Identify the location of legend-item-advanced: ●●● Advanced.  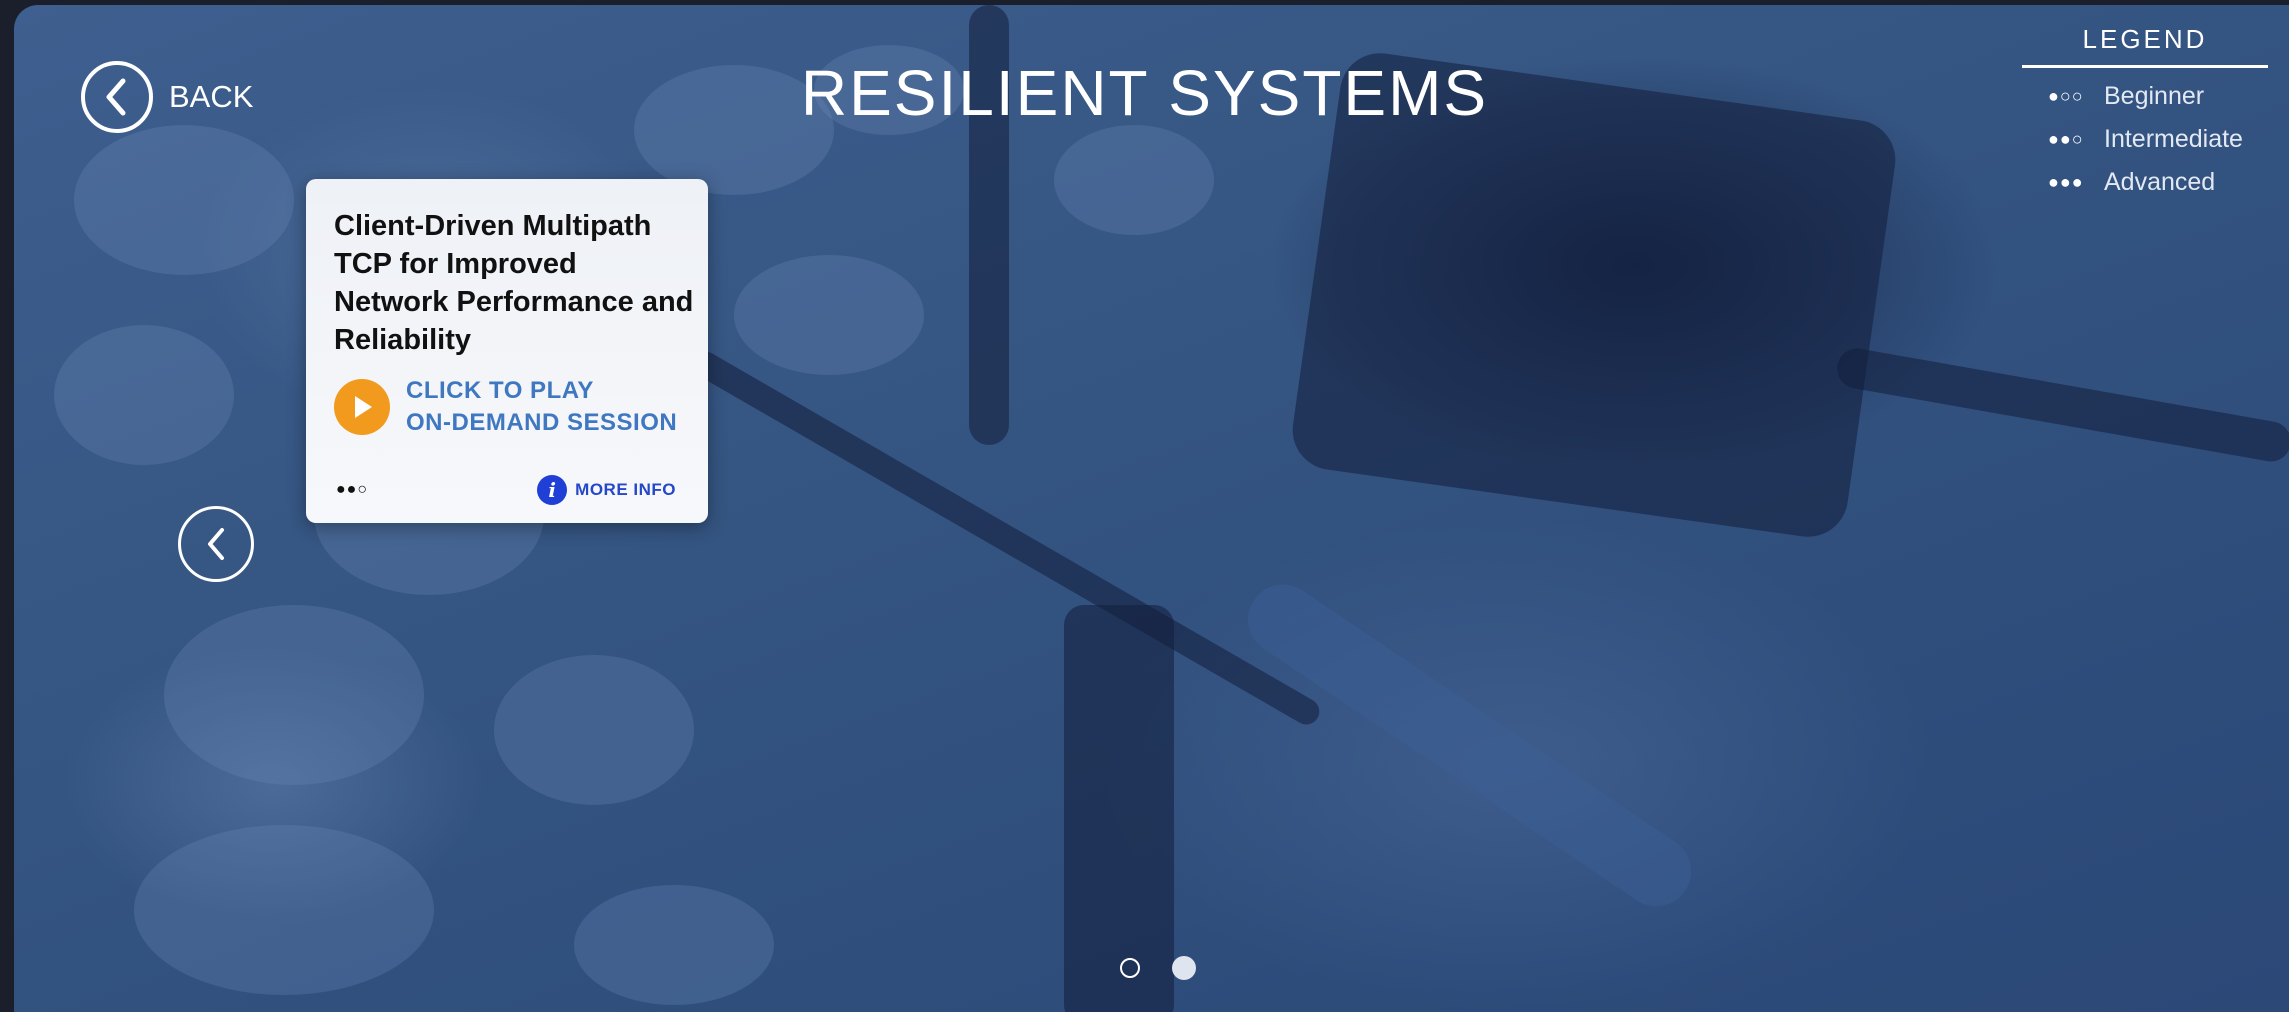
(2158, 182).